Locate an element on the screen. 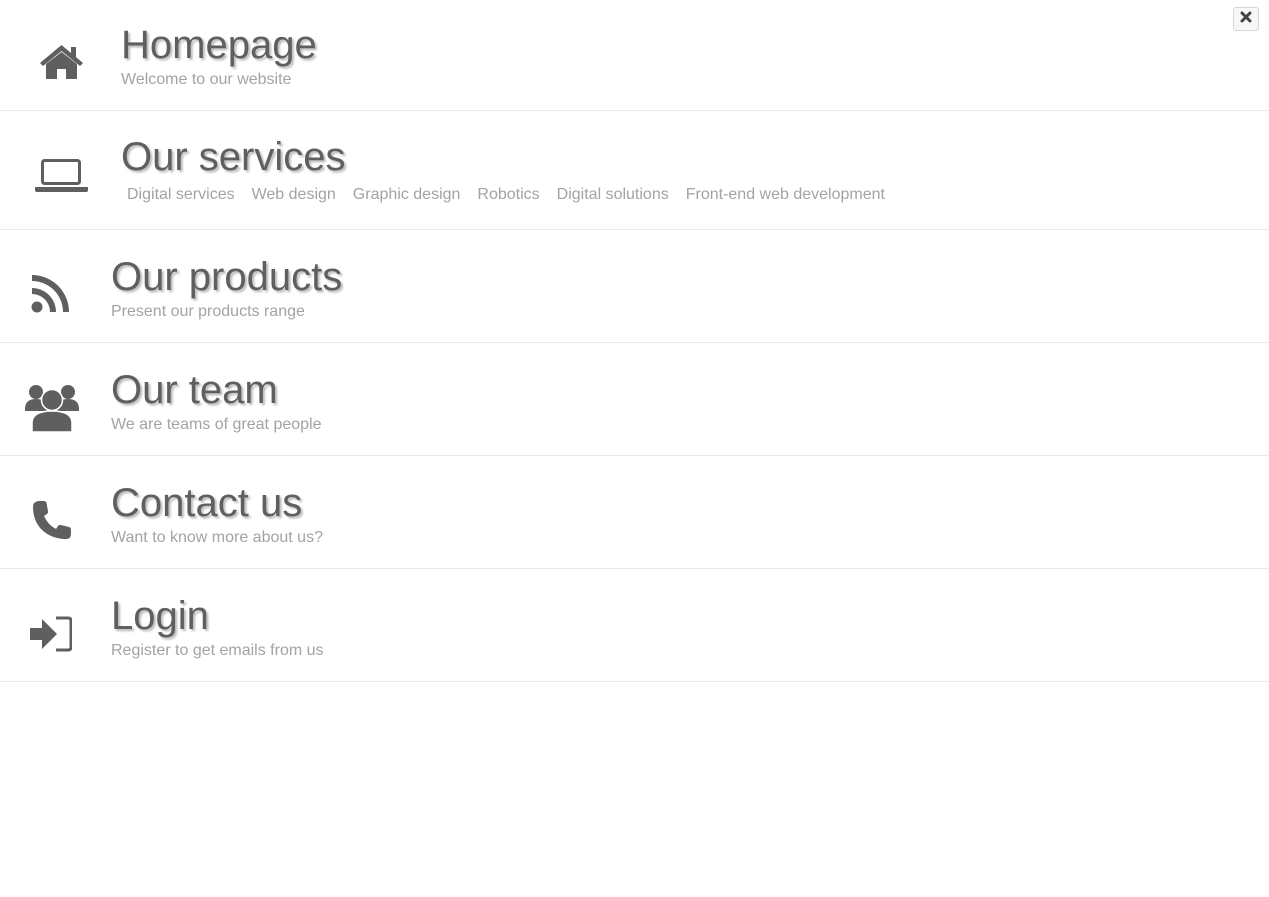  menu-item-subtitle: Want to know more about us? is located at coordinates (217, 537).